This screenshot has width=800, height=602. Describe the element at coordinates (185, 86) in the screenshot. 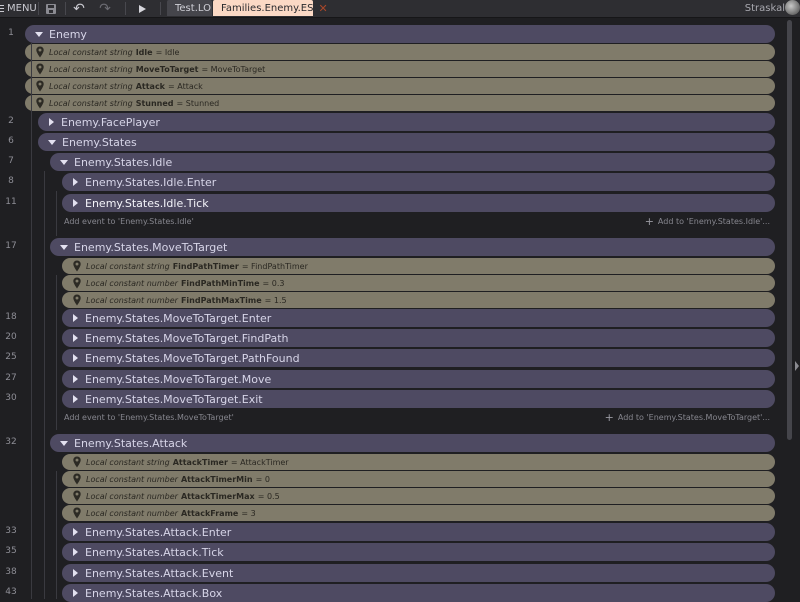

I see `constant-value: = Attack` at that location.